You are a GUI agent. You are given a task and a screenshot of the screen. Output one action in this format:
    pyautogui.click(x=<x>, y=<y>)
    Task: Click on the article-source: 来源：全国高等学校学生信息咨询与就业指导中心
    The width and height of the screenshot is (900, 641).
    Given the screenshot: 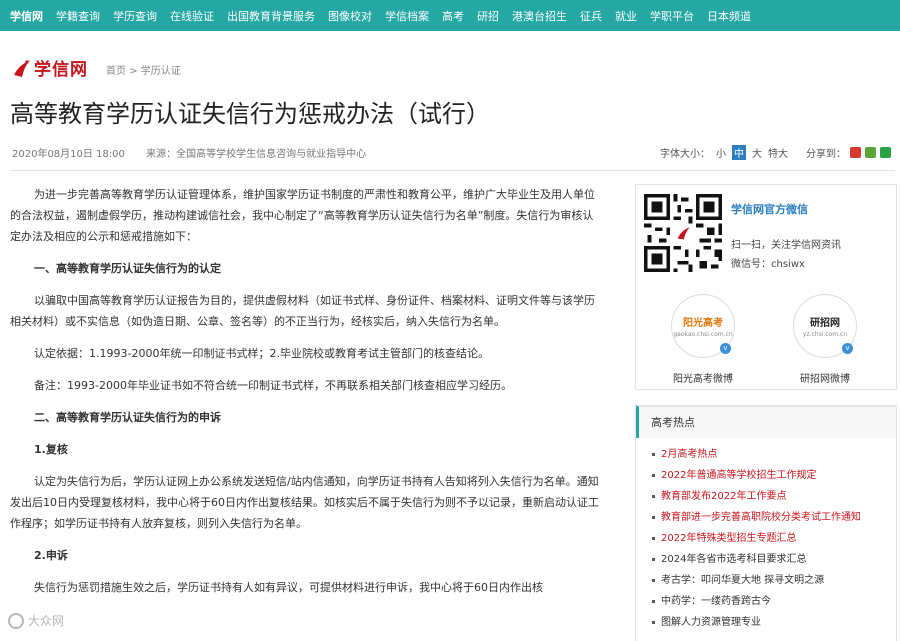 What is the action you would take?
    pyautogui.click(x=256, y=154)
    